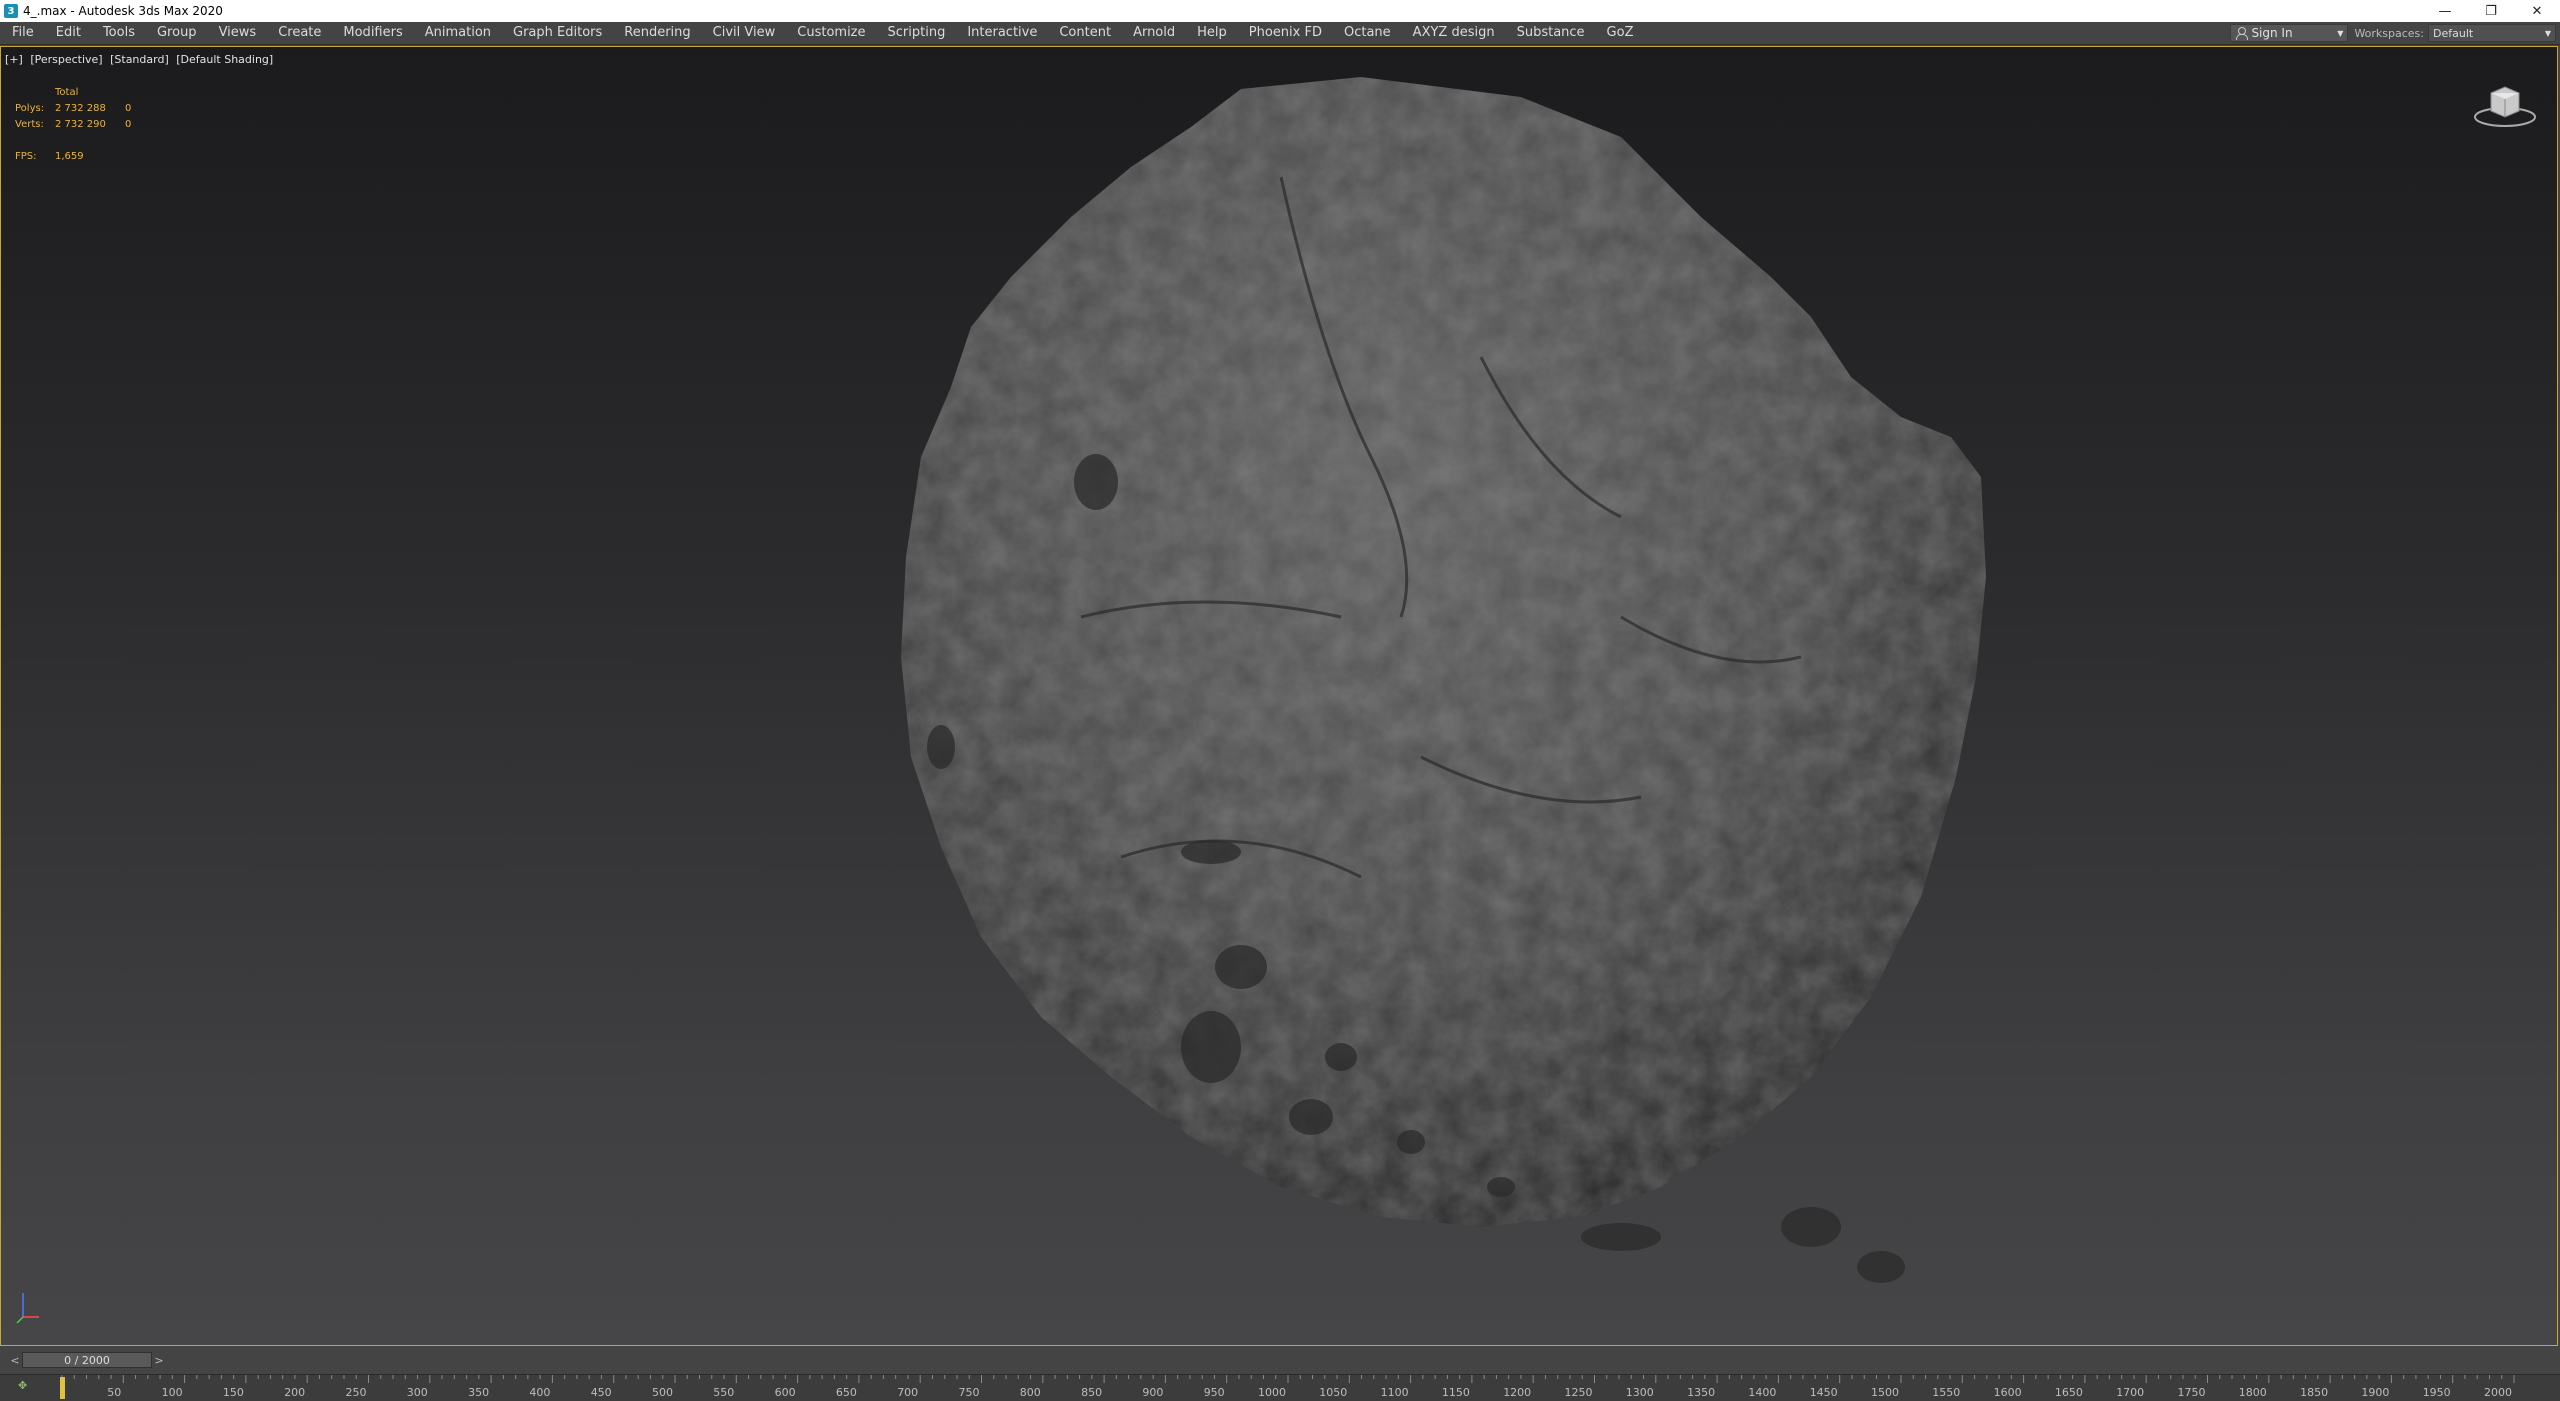 The height and width of the screenshot is (1401, 2560). I want to click on stats-total-label: Total, so click(67, 92).